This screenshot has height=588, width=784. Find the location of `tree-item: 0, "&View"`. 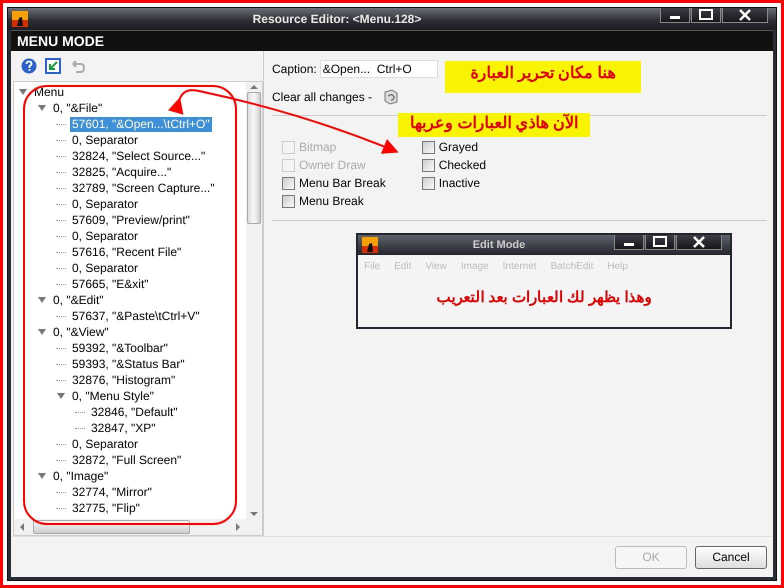

tree-item: 0, "&View" is located at coordinates (81, 332).